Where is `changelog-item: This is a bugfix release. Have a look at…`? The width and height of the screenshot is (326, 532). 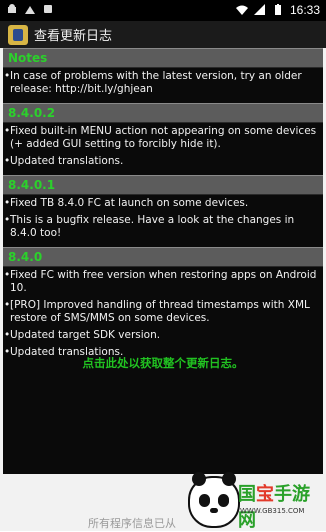 changelog-item: This is a bugfix release. Have a look at… is located at coordinates (163, 227).